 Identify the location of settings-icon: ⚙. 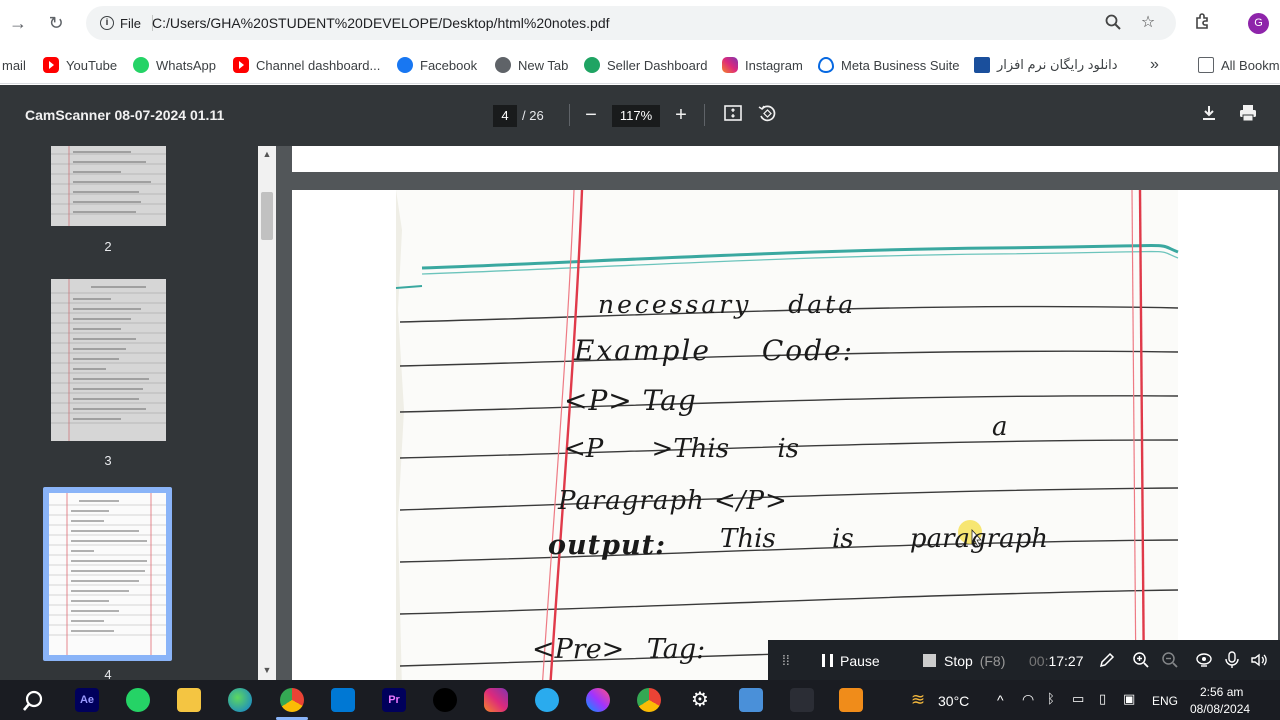
(700, 700).